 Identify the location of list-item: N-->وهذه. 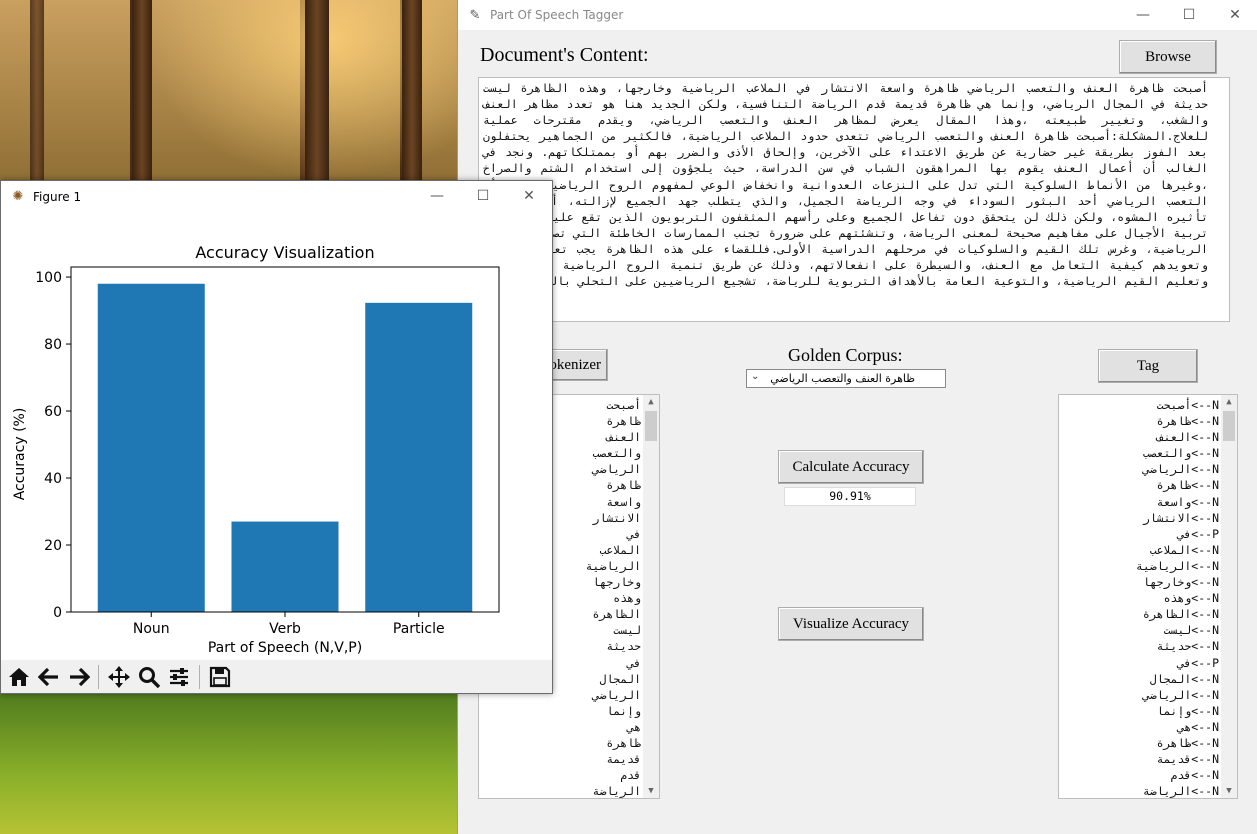
(1177, 598).